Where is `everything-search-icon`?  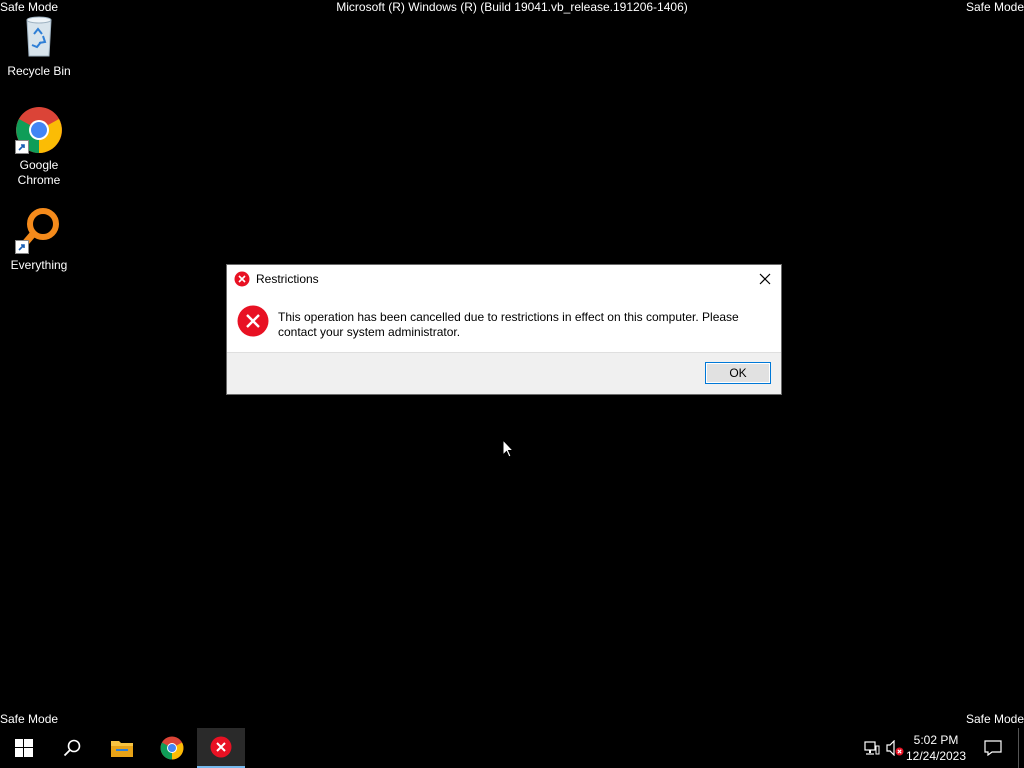
everything-search-icon is located at coordinates (39, 230).